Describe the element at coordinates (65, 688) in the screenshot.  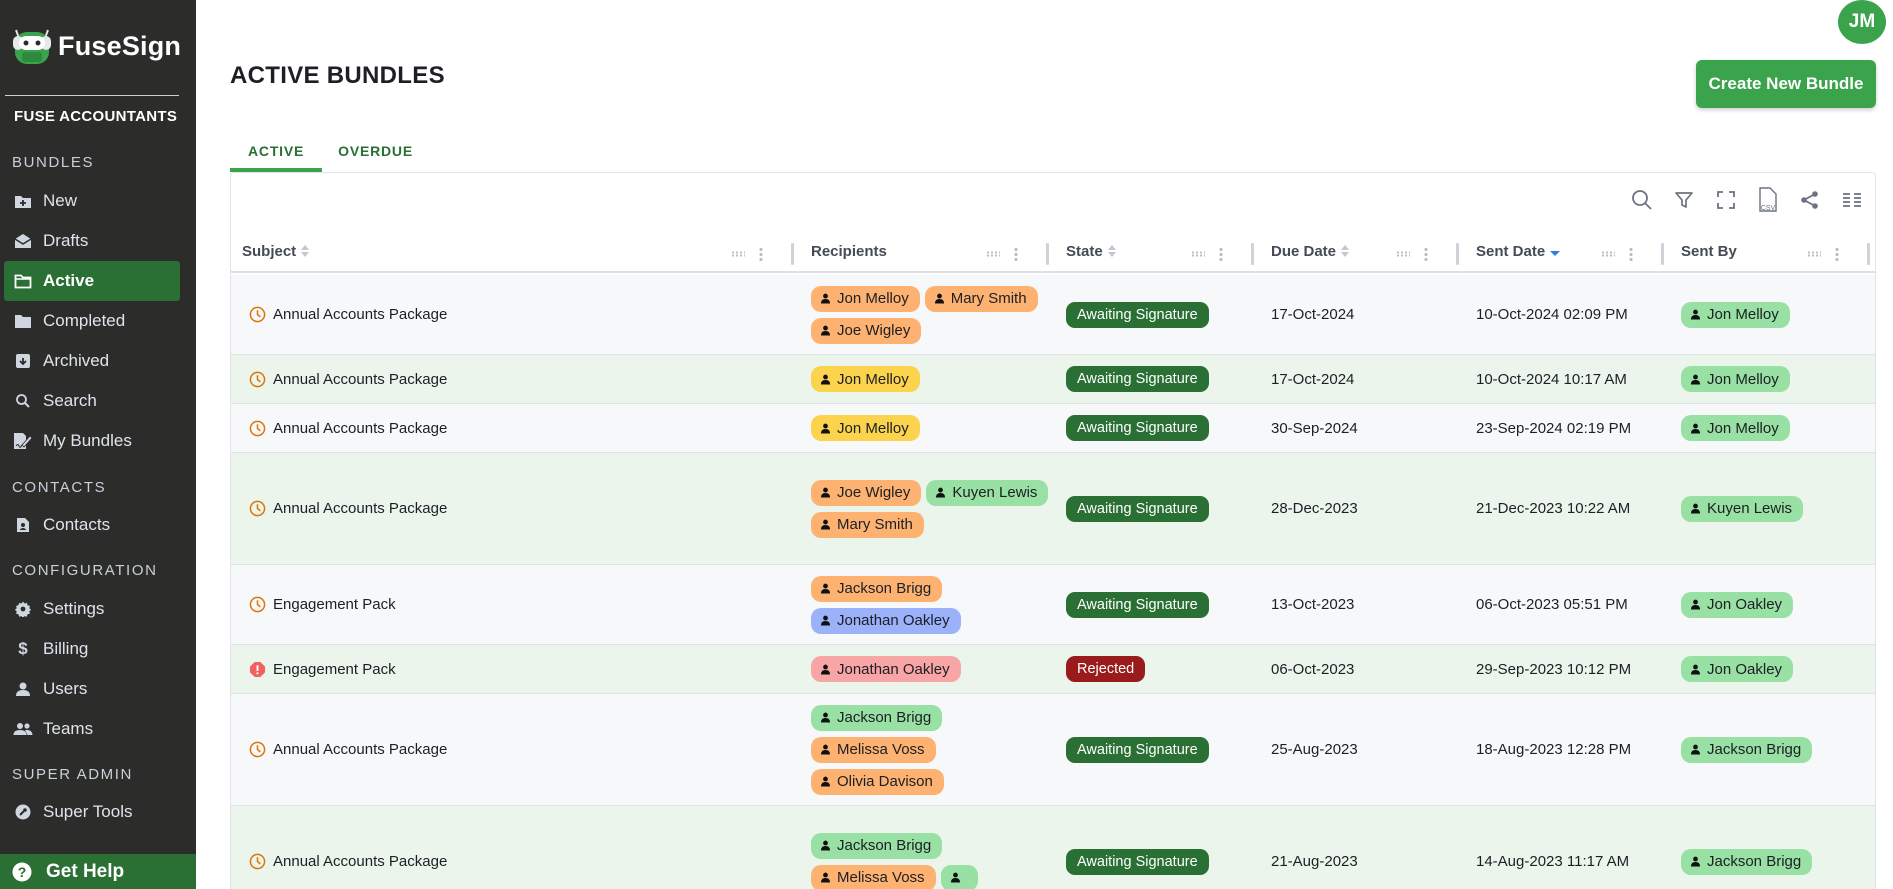
I see `sidebar-item-label: Users` at that location.